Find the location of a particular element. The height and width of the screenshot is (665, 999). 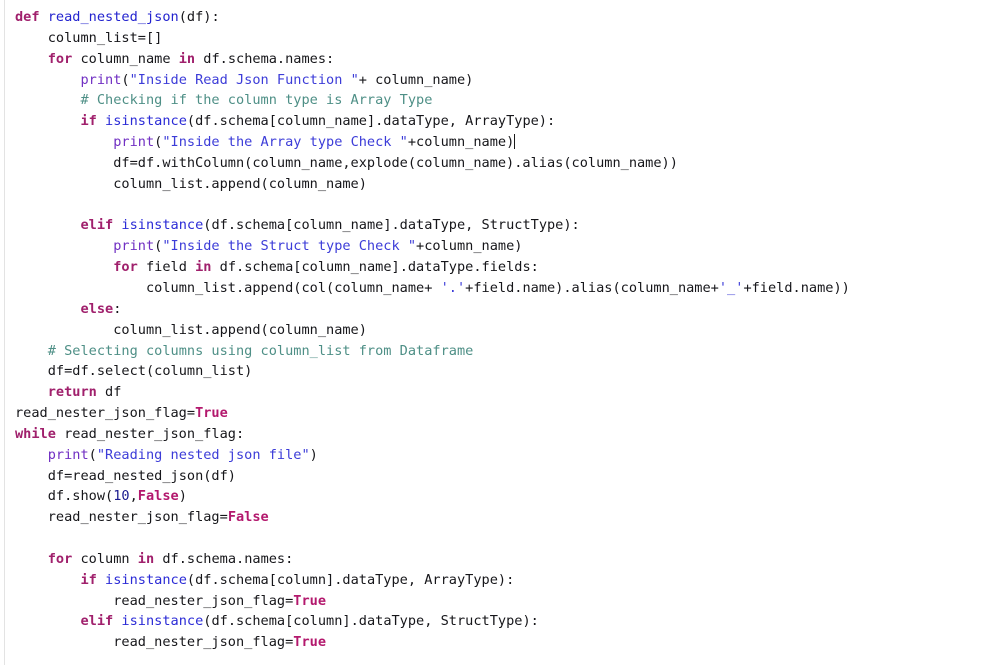

token-plain: , is located at coordinates (133, 496).